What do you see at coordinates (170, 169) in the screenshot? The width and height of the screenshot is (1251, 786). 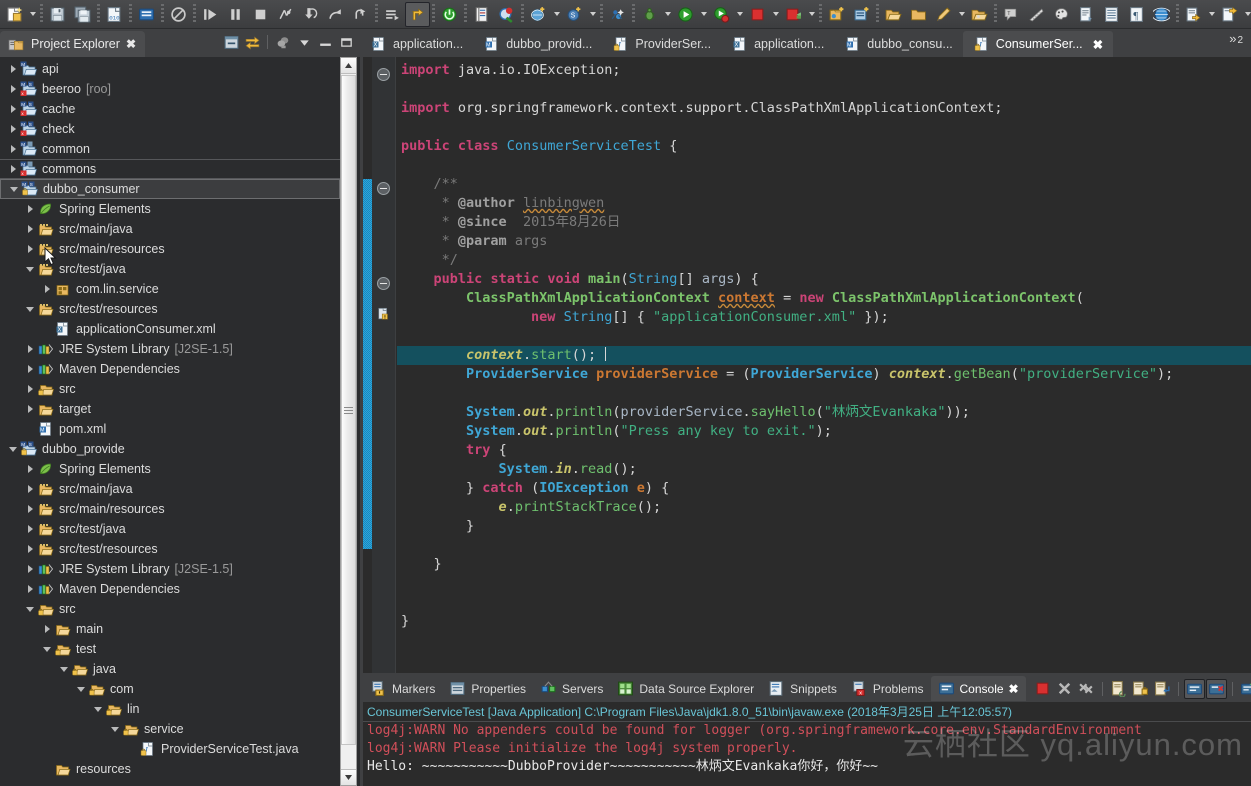 I see `tree-item-commons: Mx commons` at bounding box center [170, 169].